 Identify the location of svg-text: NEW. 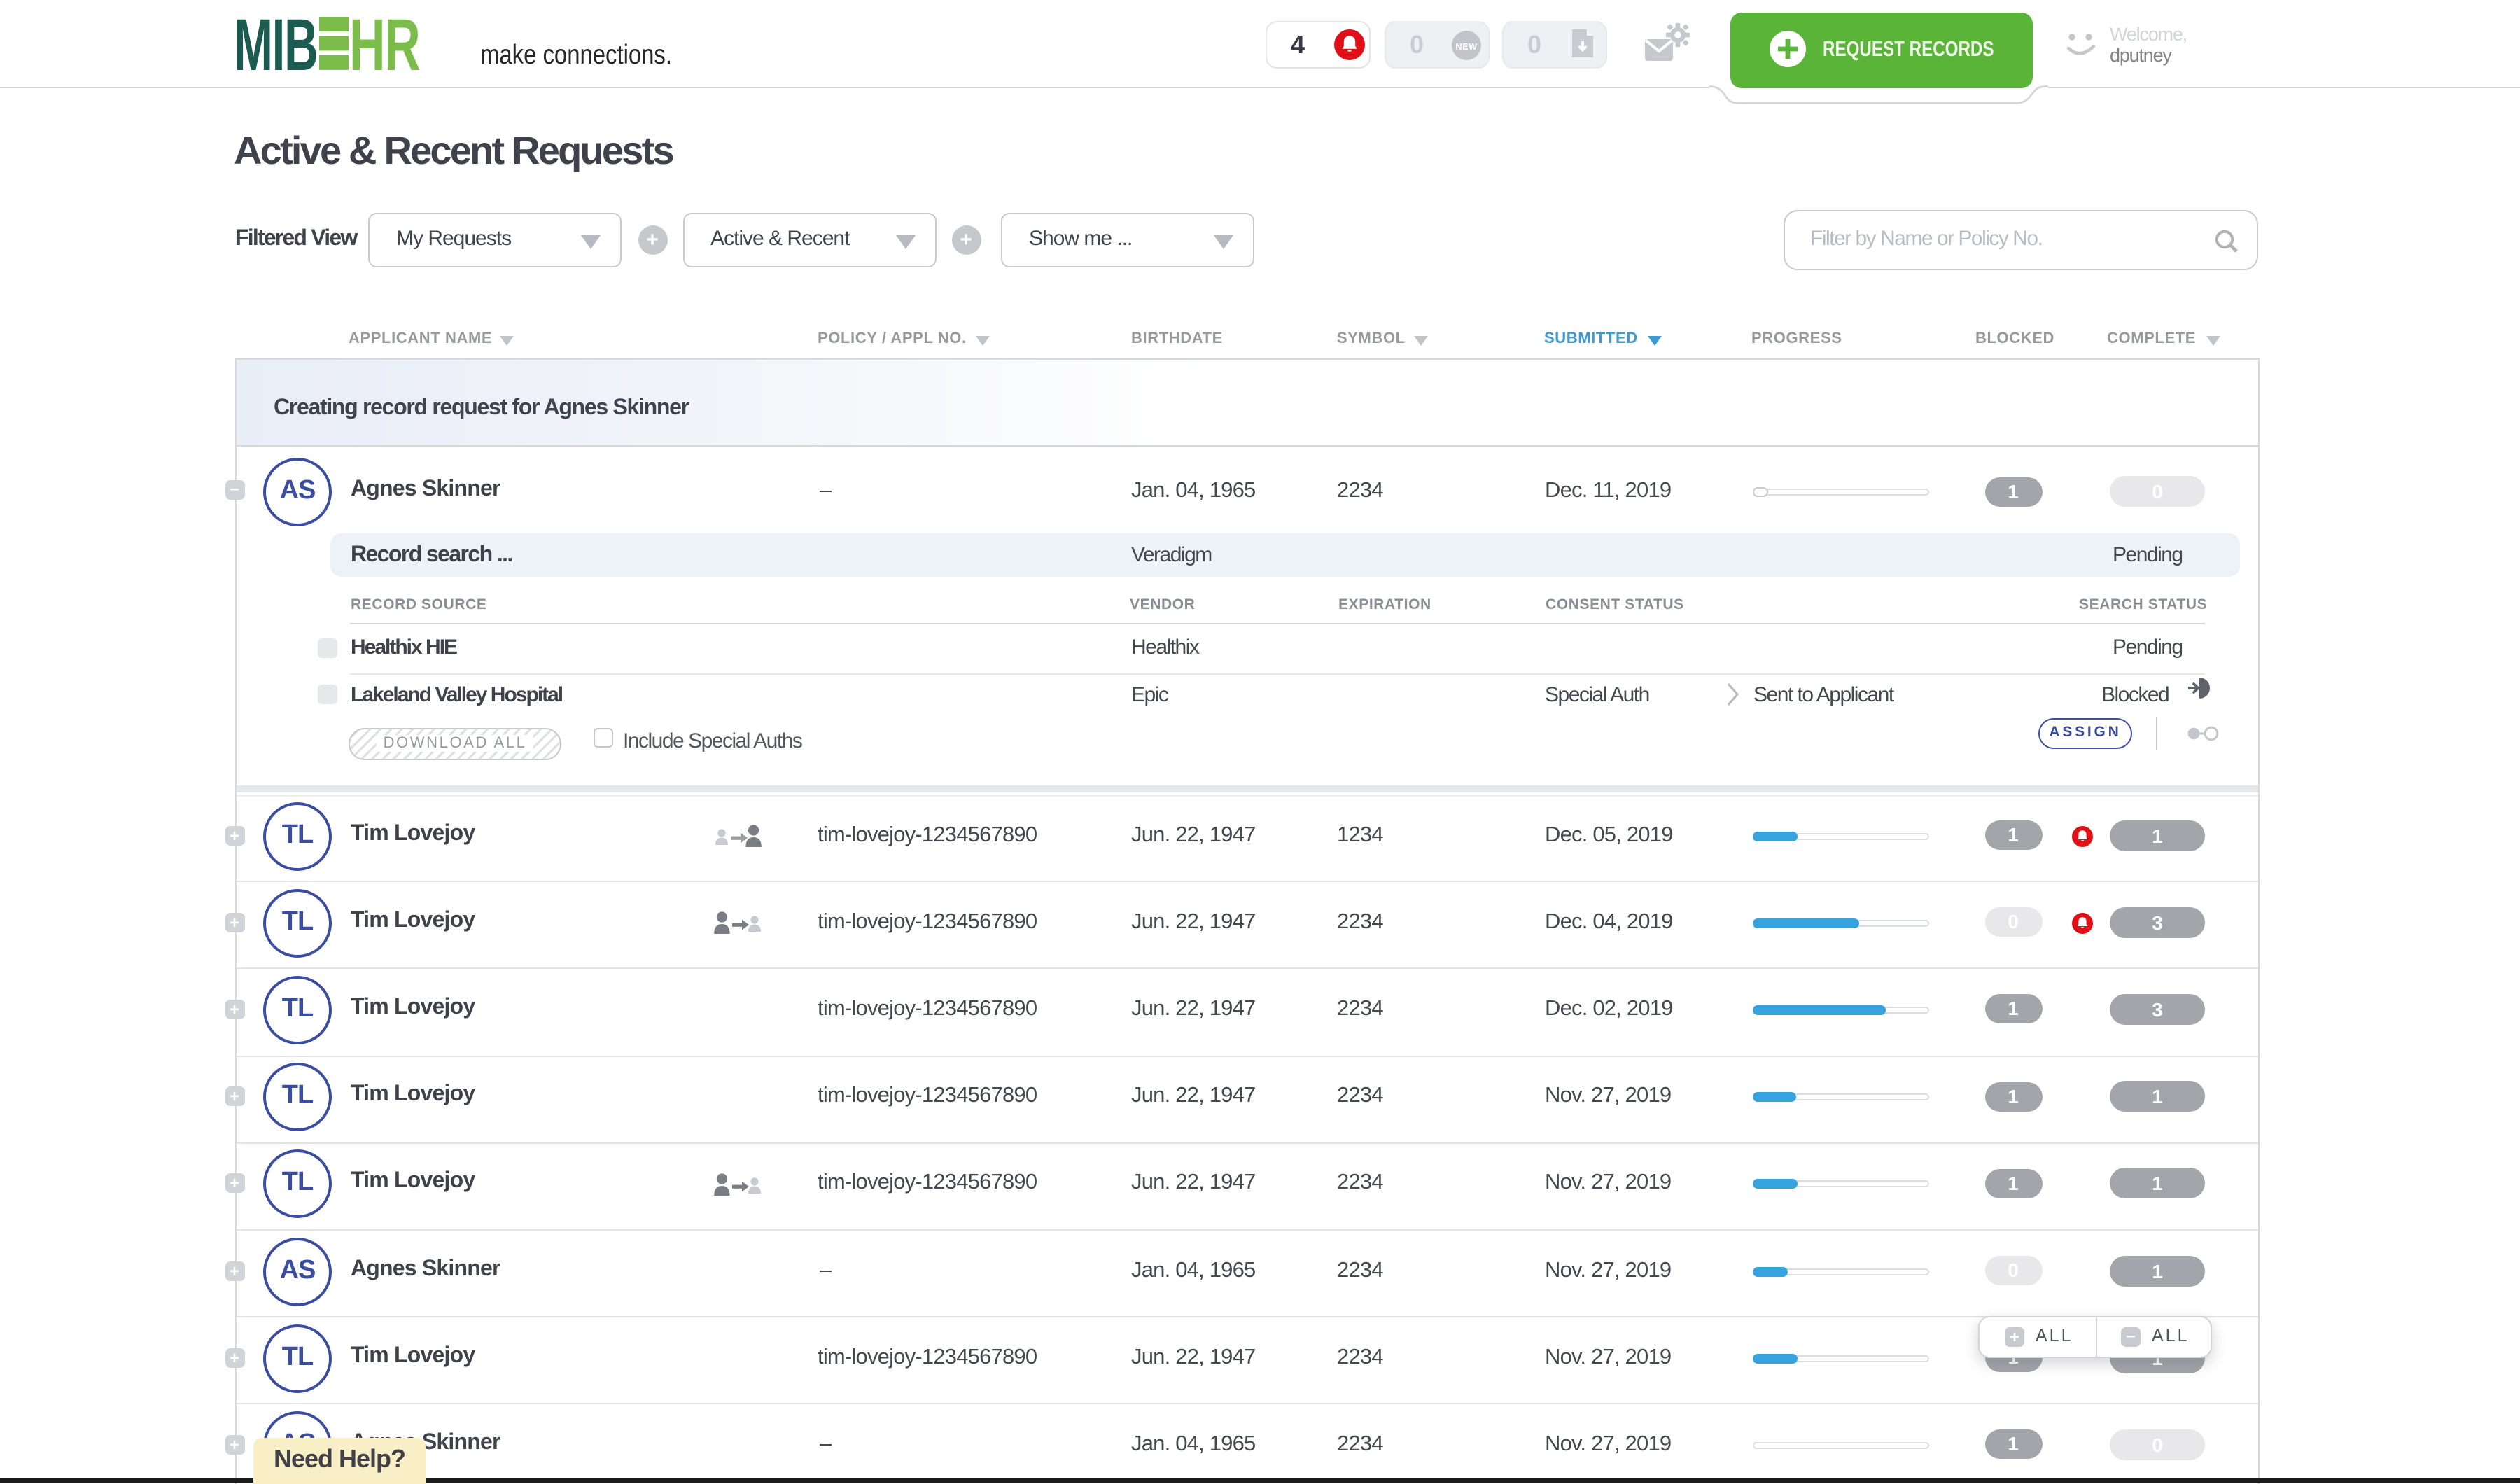
(1466, 47).